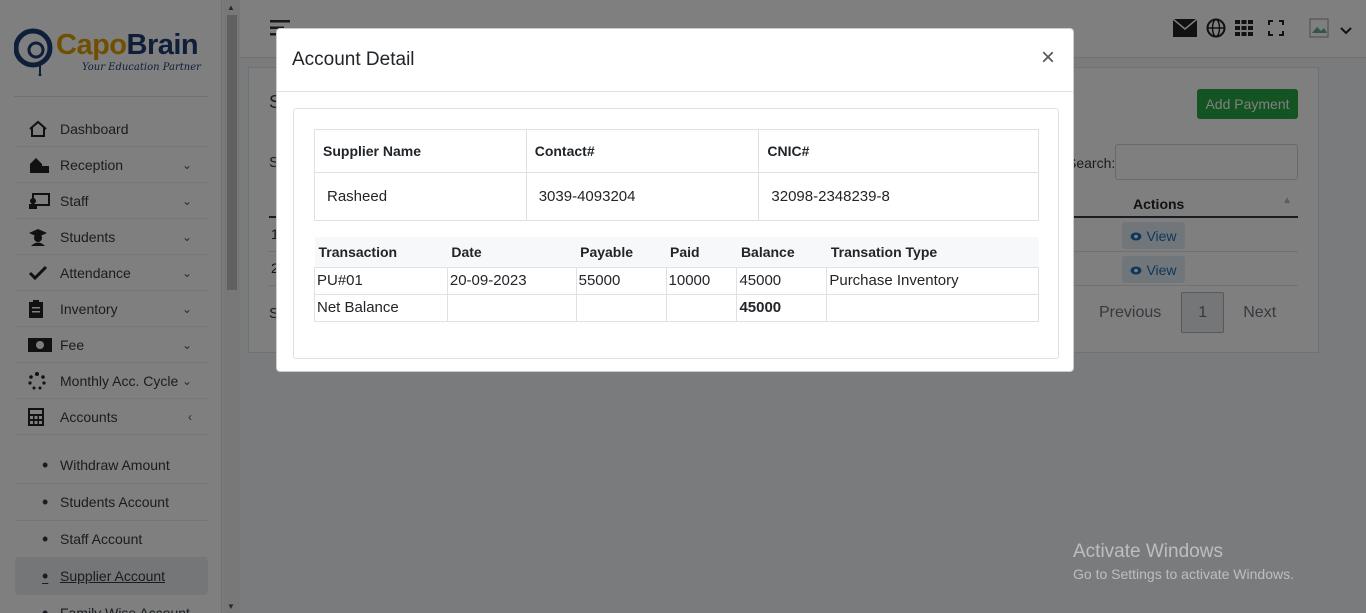  Describe the element at coordinates (781, 252) in the screenshot. I see `balance-header: Balance` at that location.